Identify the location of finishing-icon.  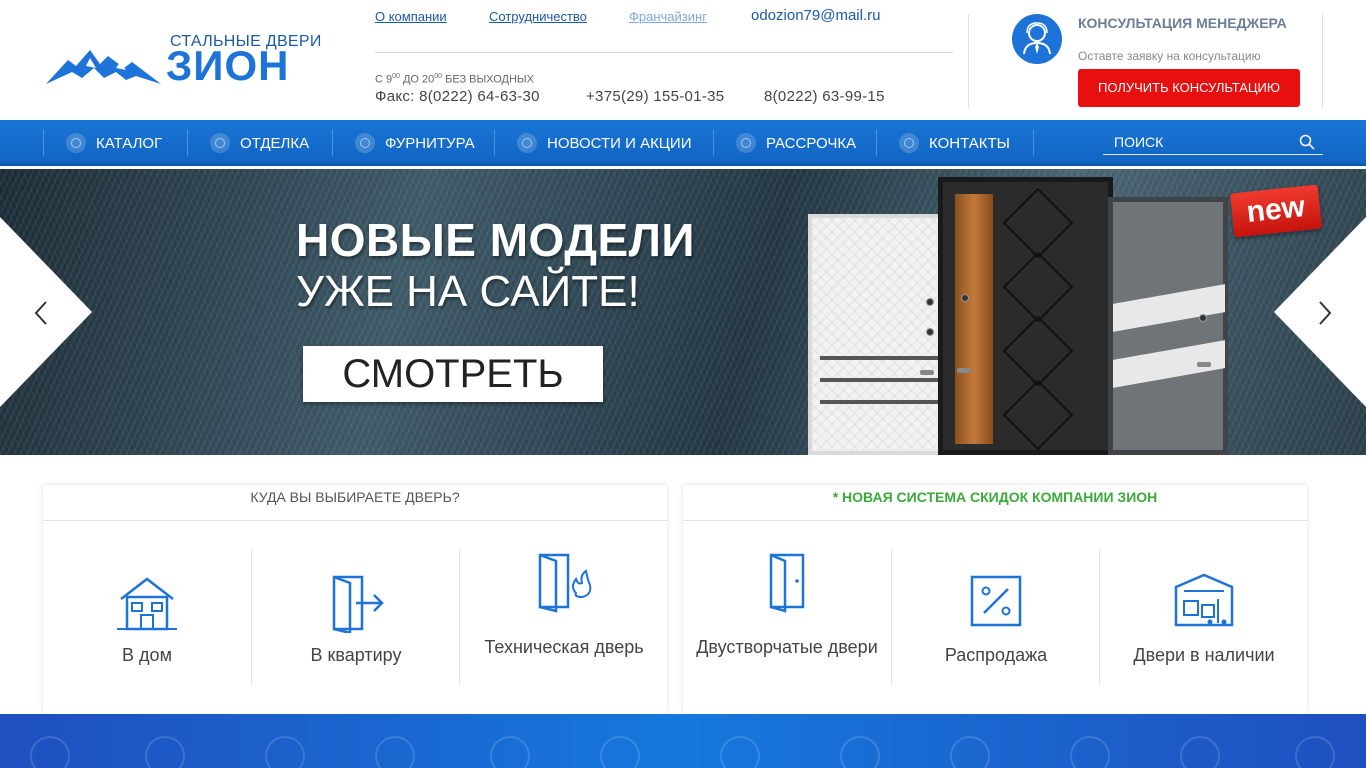
(220, 143).